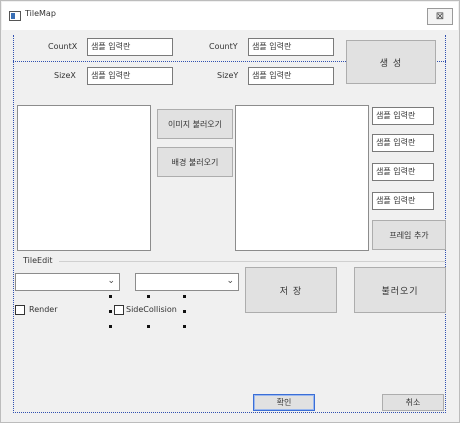 The width and height of the screenshot is (460, 423). What do you see at coordinates (195, 162) in the screenshot?
I see `load-background-button: 배경 불러오기` at bounding box center [195, 162].